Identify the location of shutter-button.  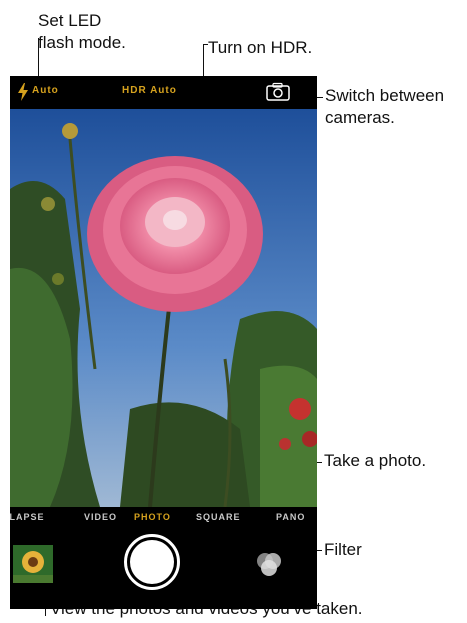
(152, 562).